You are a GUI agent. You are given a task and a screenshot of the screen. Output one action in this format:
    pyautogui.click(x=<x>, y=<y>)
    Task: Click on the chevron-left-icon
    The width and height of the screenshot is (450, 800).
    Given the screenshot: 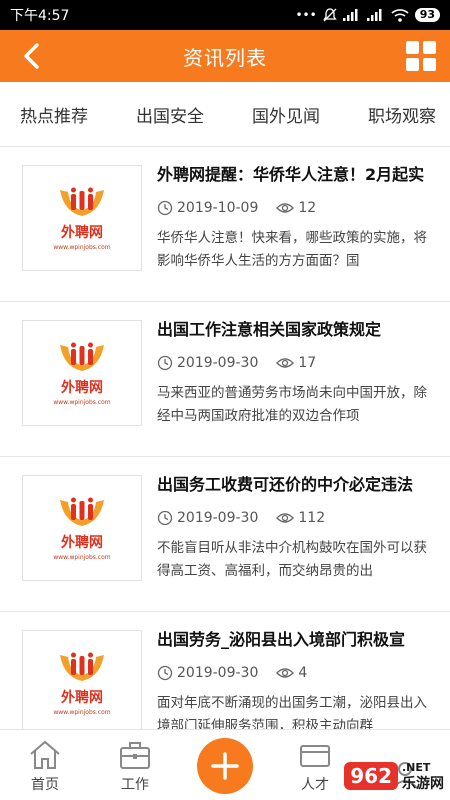 What is the action you would take?
    pyautogui.click(x=31, y=56)
    